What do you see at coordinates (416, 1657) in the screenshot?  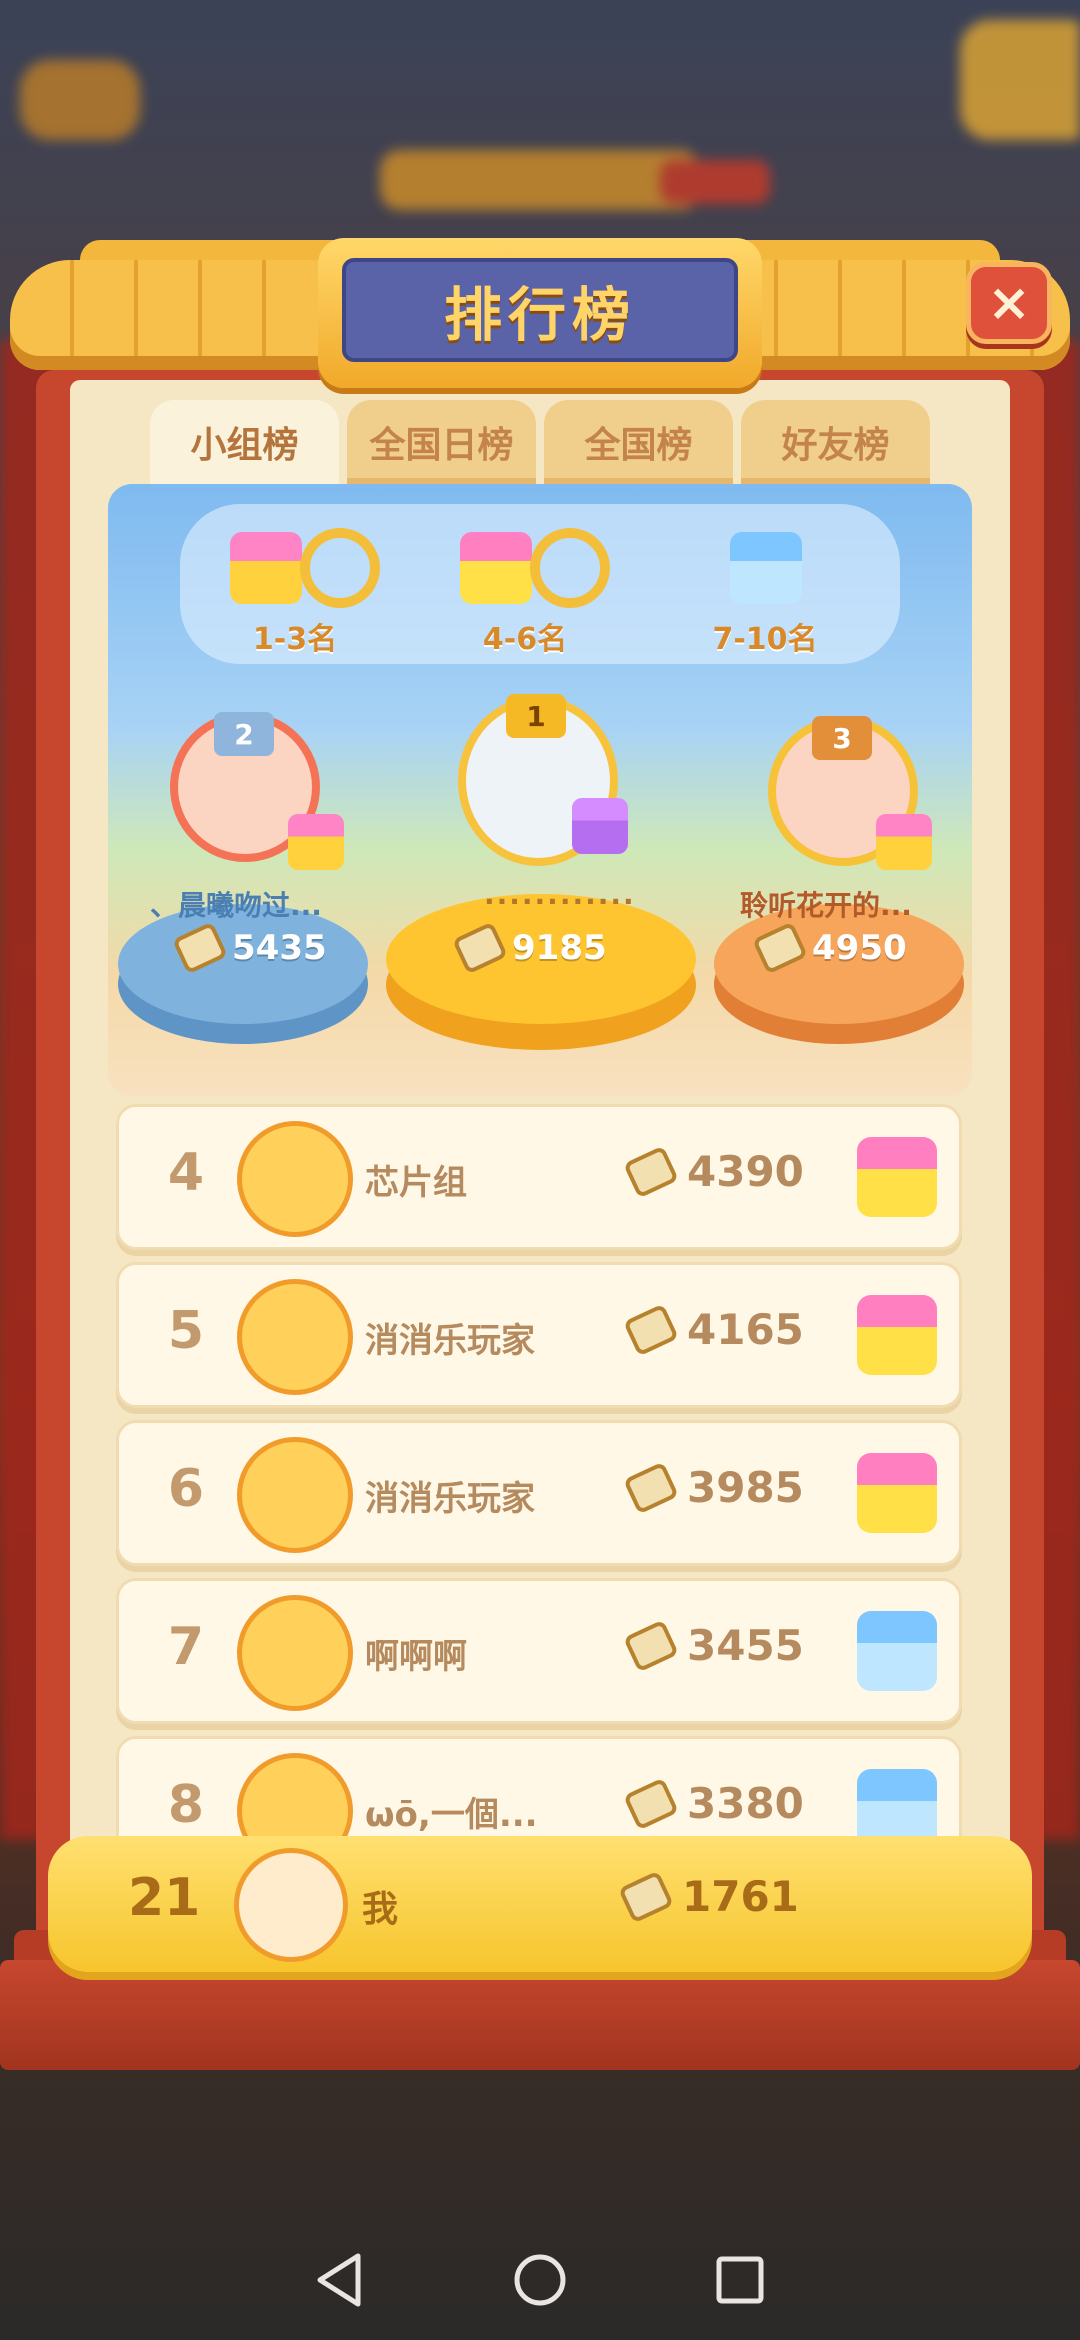 I see `player-name: 啊啊啊` at bounding box center [416, 1657].